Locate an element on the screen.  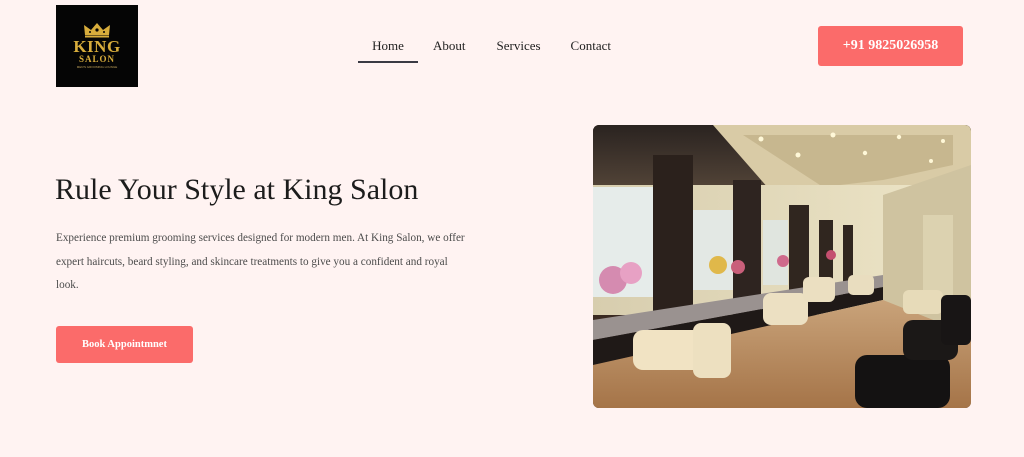
phone-button: +91 9825026958 is located at coordinates (890, 46).